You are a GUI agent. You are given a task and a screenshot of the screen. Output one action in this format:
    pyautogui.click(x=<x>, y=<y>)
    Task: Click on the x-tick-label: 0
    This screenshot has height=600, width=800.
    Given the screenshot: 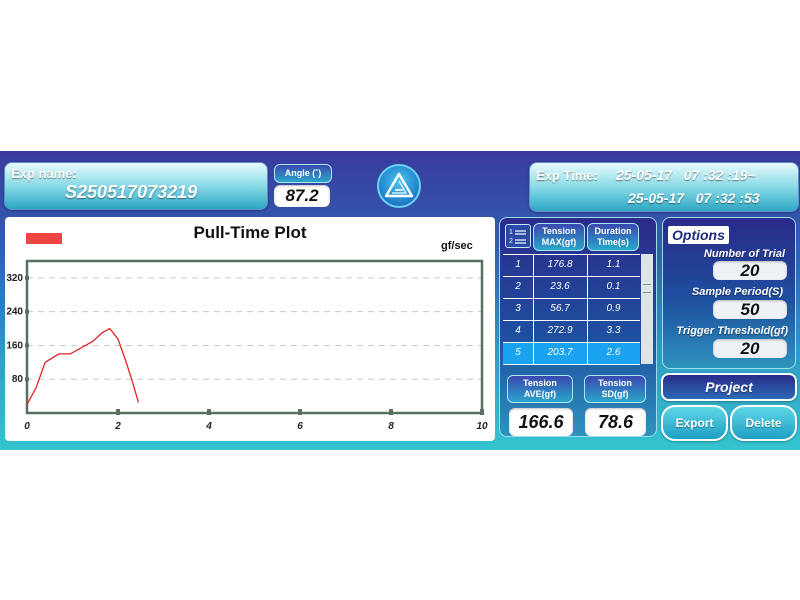 What is the action you would take?
    pyautogui.click(x=27, y=426)
    